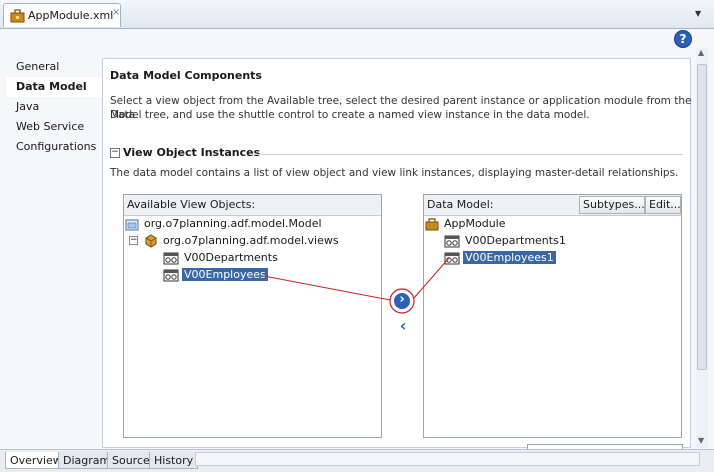  What do you see at coordinates (327, 288) in the screenshot?
I see `annotation-line-source` at bounding box center [327, 288].